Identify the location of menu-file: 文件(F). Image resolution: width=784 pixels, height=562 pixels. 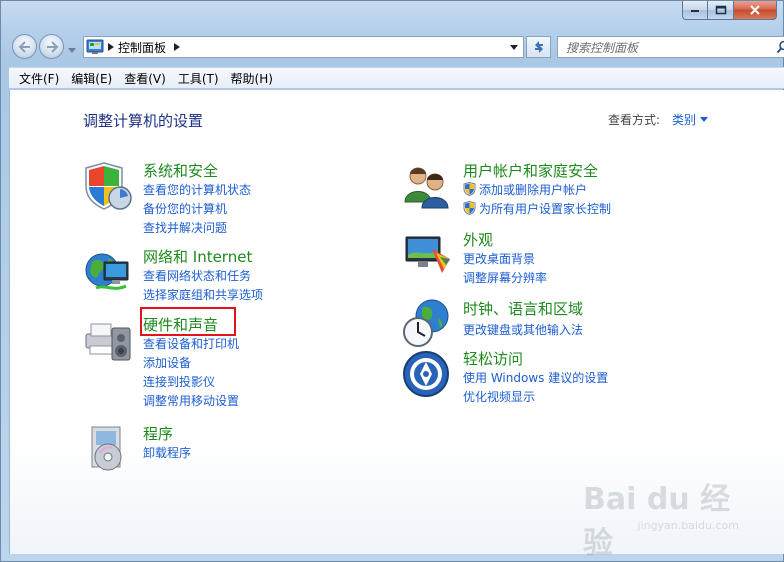
(39, 78).